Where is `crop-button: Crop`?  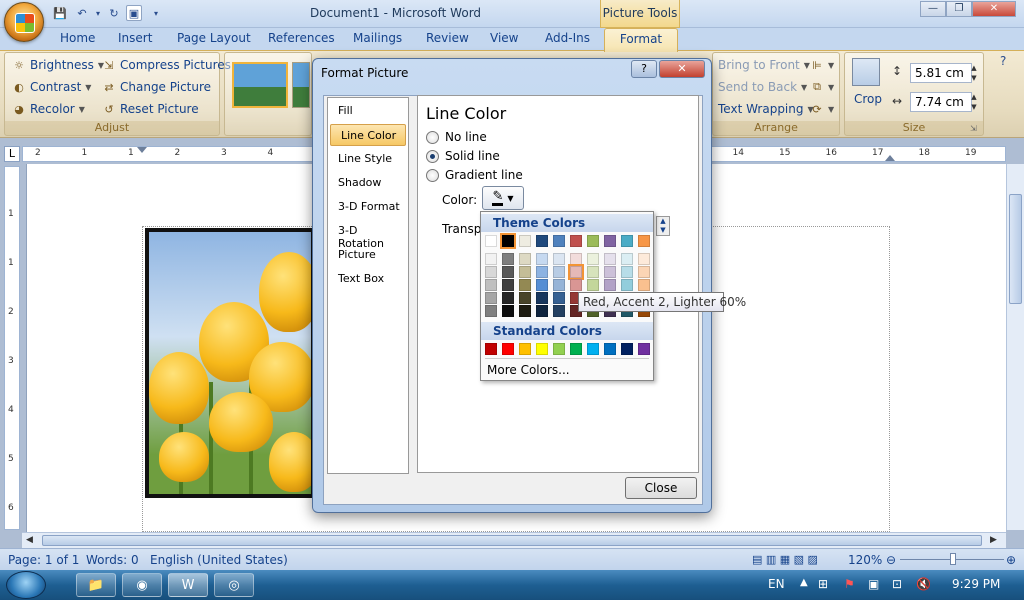
crop-button: Crop is located at coordinates (868, 99).